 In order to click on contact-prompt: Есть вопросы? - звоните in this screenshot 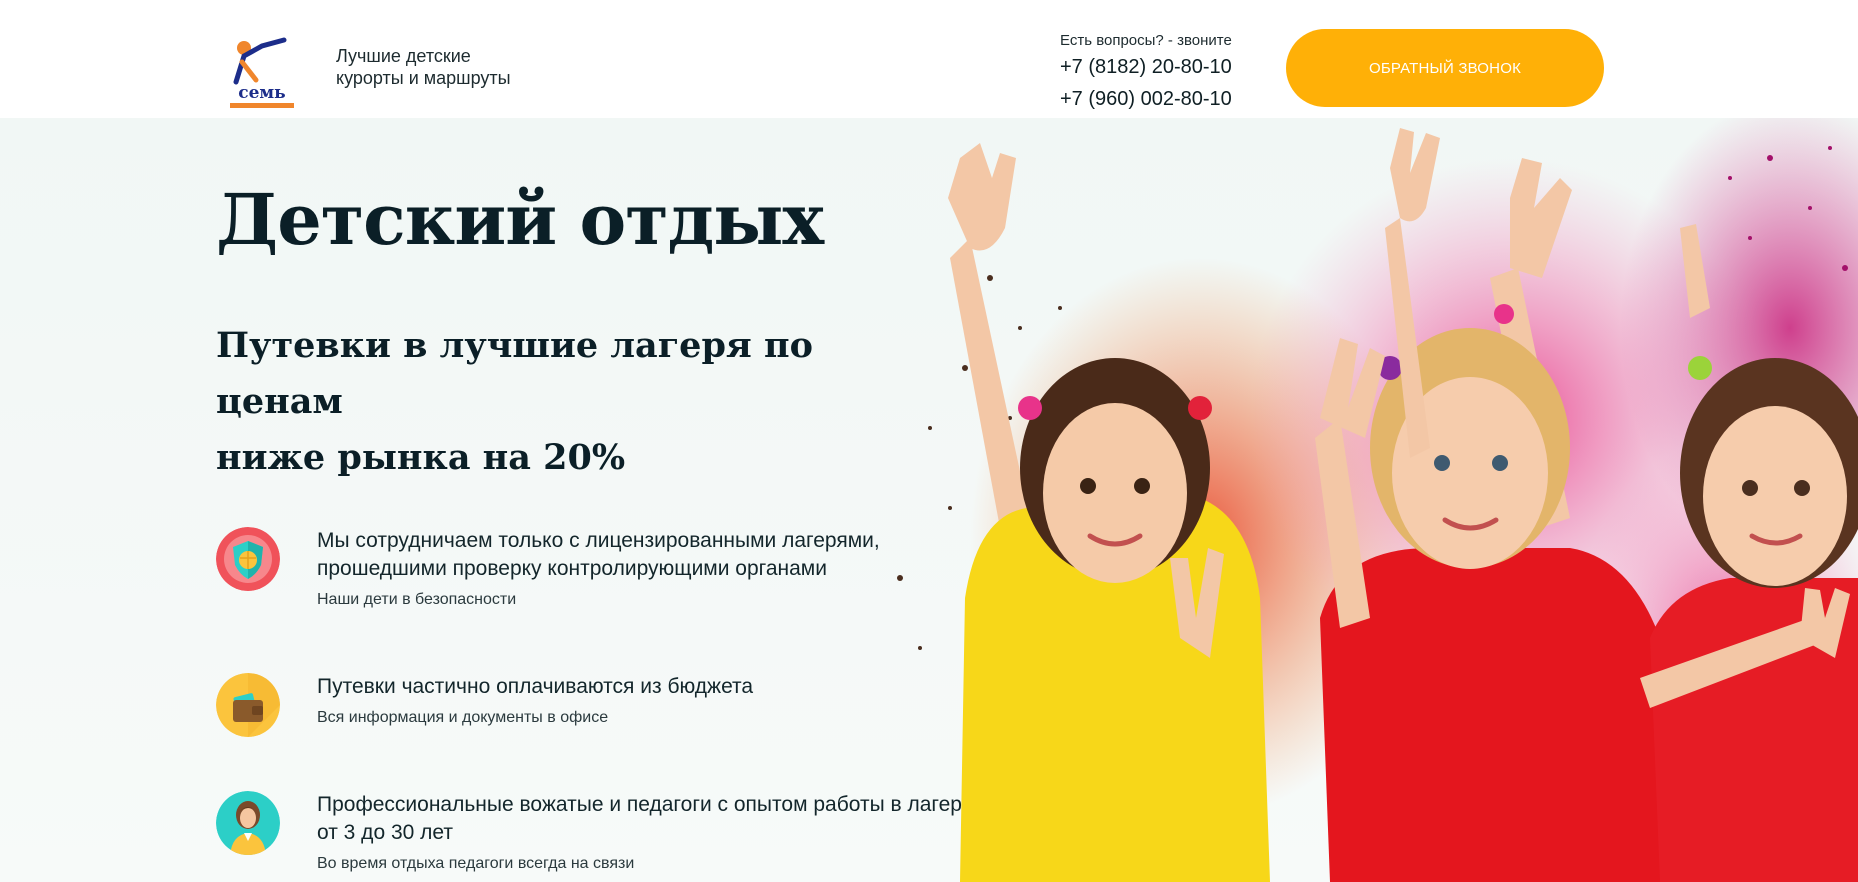, I will do `click(1146, 40)`.